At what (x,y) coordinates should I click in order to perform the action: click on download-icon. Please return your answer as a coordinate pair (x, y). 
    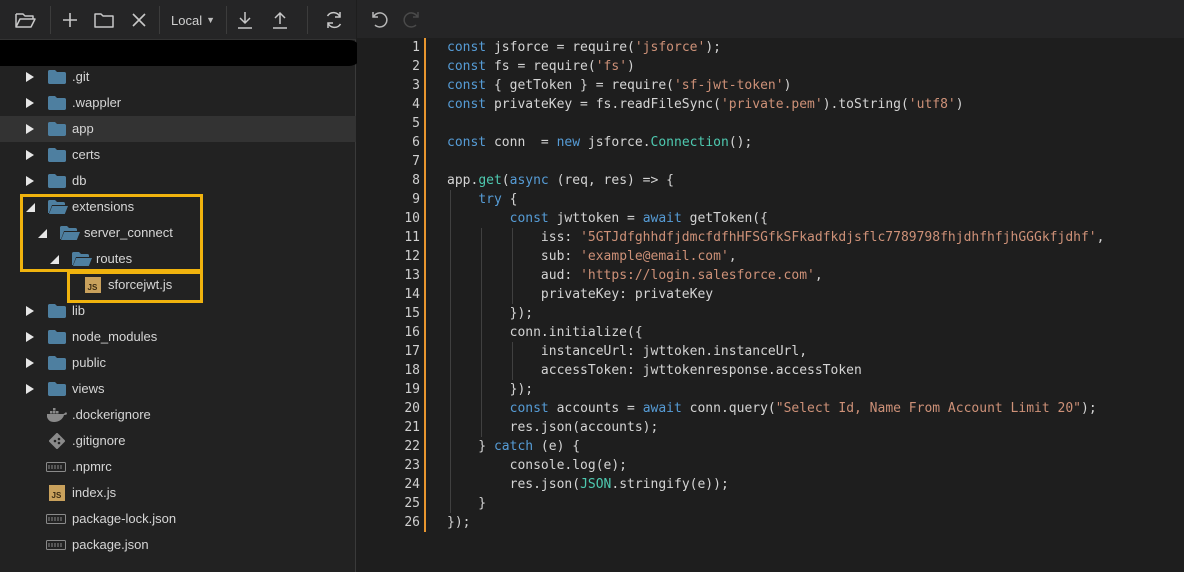
    Looking at the image, I should click on (245, 20).